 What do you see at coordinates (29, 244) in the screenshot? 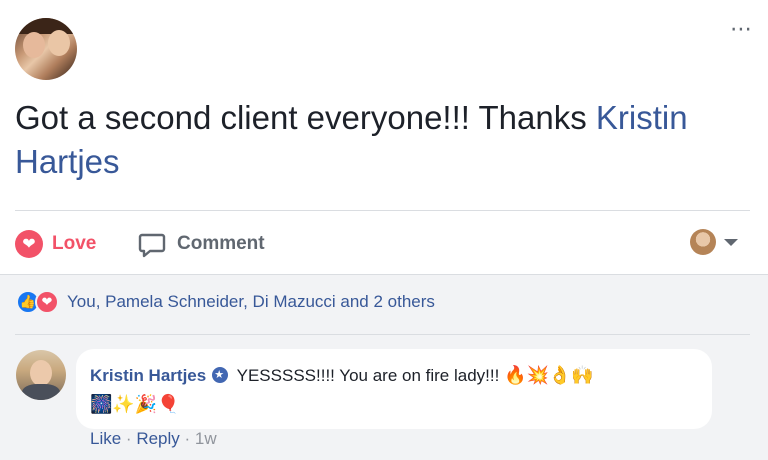
I see `heart-icon: ❤` at bounding box center [29, 244].